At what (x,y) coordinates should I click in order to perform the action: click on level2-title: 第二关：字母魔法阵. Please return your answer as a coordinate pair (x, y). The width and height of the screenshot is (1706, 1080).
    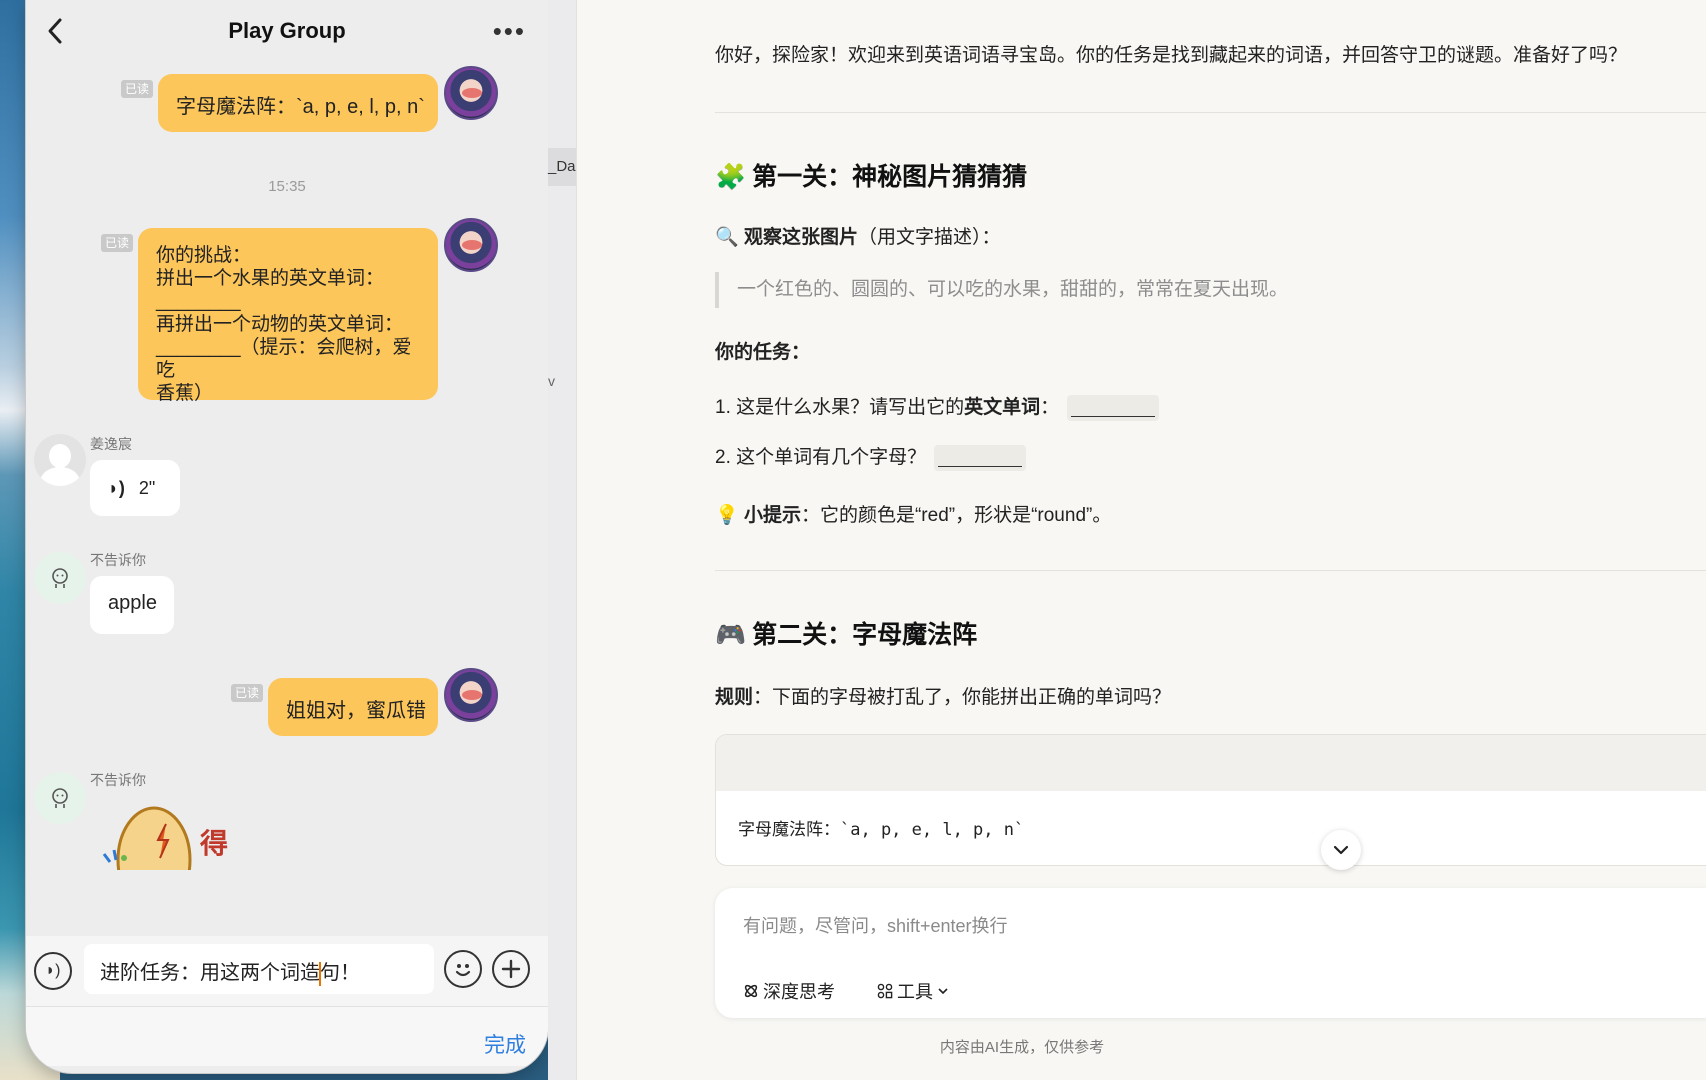
    Looking at the image, I should click on (865, 635).